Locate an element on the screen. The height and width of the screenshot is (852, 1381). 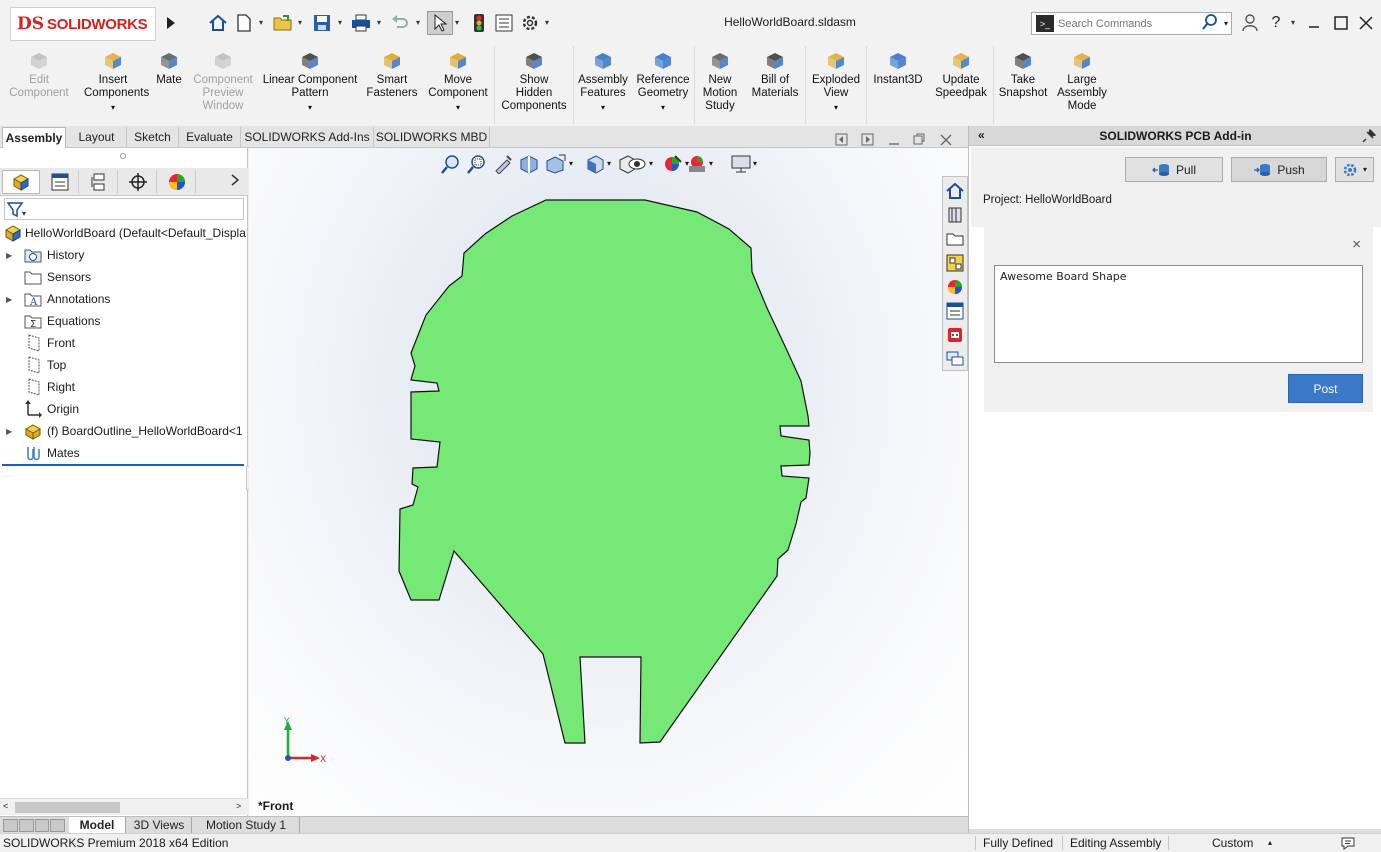
maximize-icon is located at coordinates (1341, 23).